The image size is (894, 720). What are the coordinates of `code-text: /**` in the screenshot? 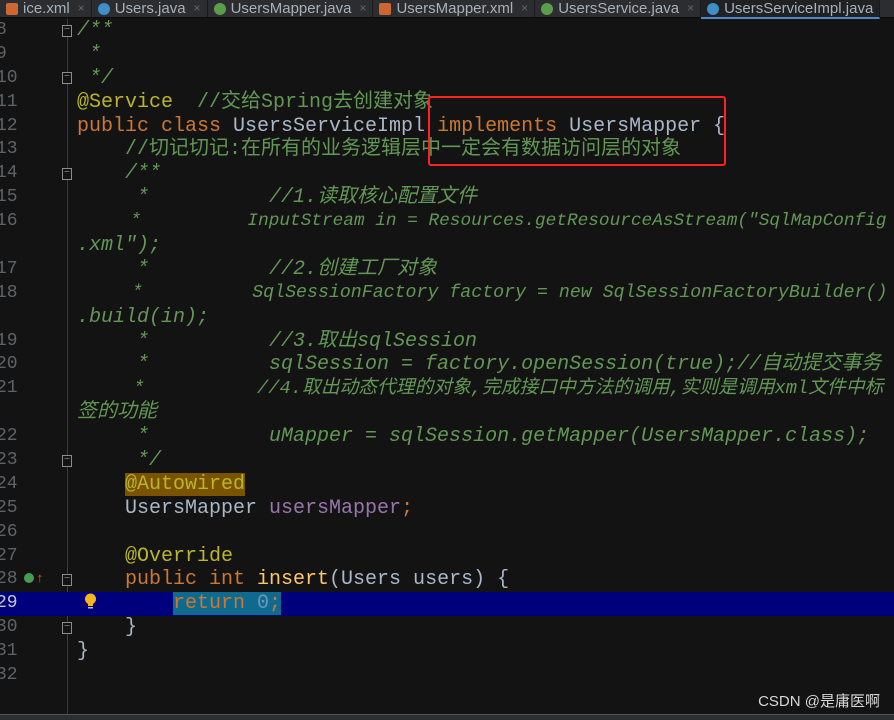 It's located at (95, 31).